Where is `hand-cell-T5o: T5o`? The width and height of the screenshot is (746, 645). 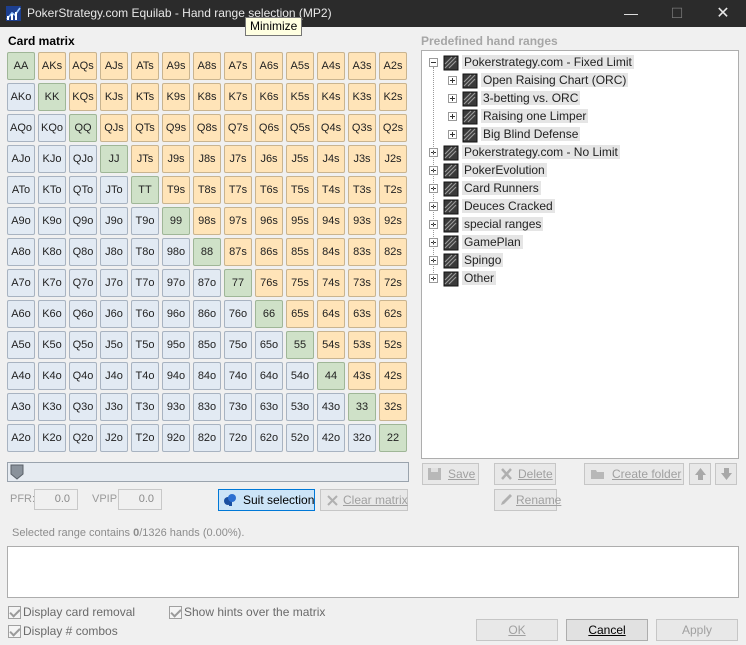
hand-cell-T5o: T5o is located at coordinates (145, 345).